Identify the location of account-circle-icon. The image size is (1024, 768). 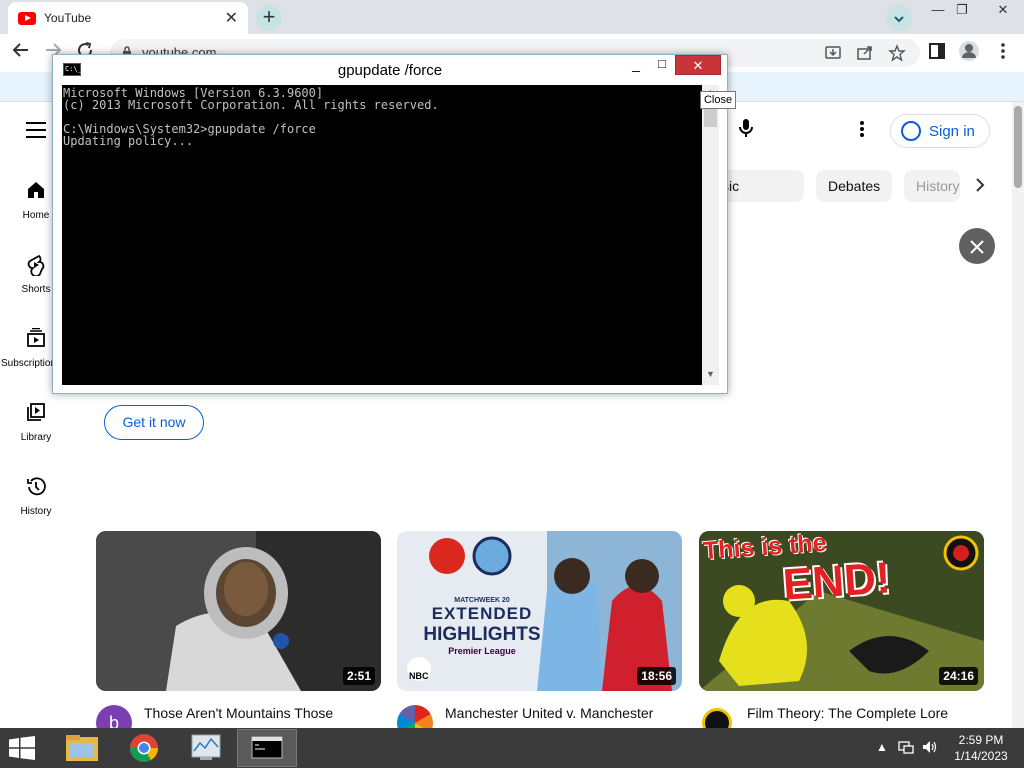
(911, 131).